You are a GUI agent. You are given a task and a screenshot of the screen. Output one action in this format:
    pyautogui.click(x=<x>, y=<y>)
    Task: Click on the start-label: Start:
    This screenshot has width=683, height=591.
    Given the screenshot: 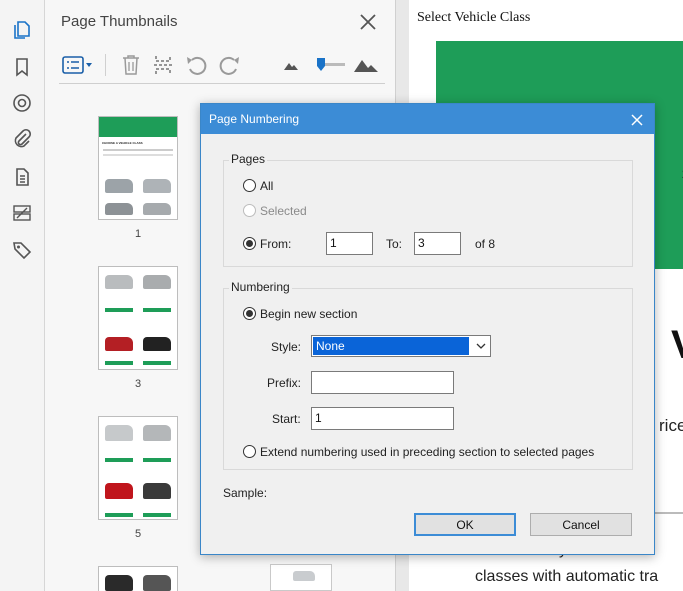 What is the action you would take?
    pyautogui.click(x=286, y=419)
    